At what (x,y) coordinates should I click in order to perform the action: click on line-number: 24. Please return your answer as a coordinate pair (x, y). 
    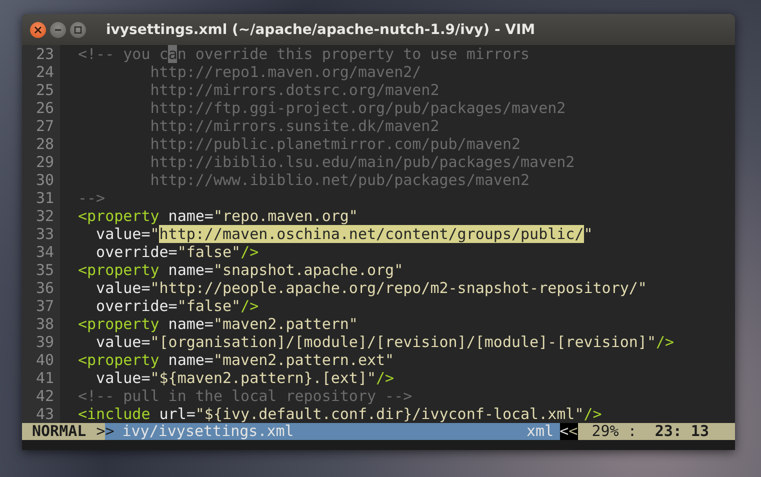
    Looking at the image, I should click on (41, 72).